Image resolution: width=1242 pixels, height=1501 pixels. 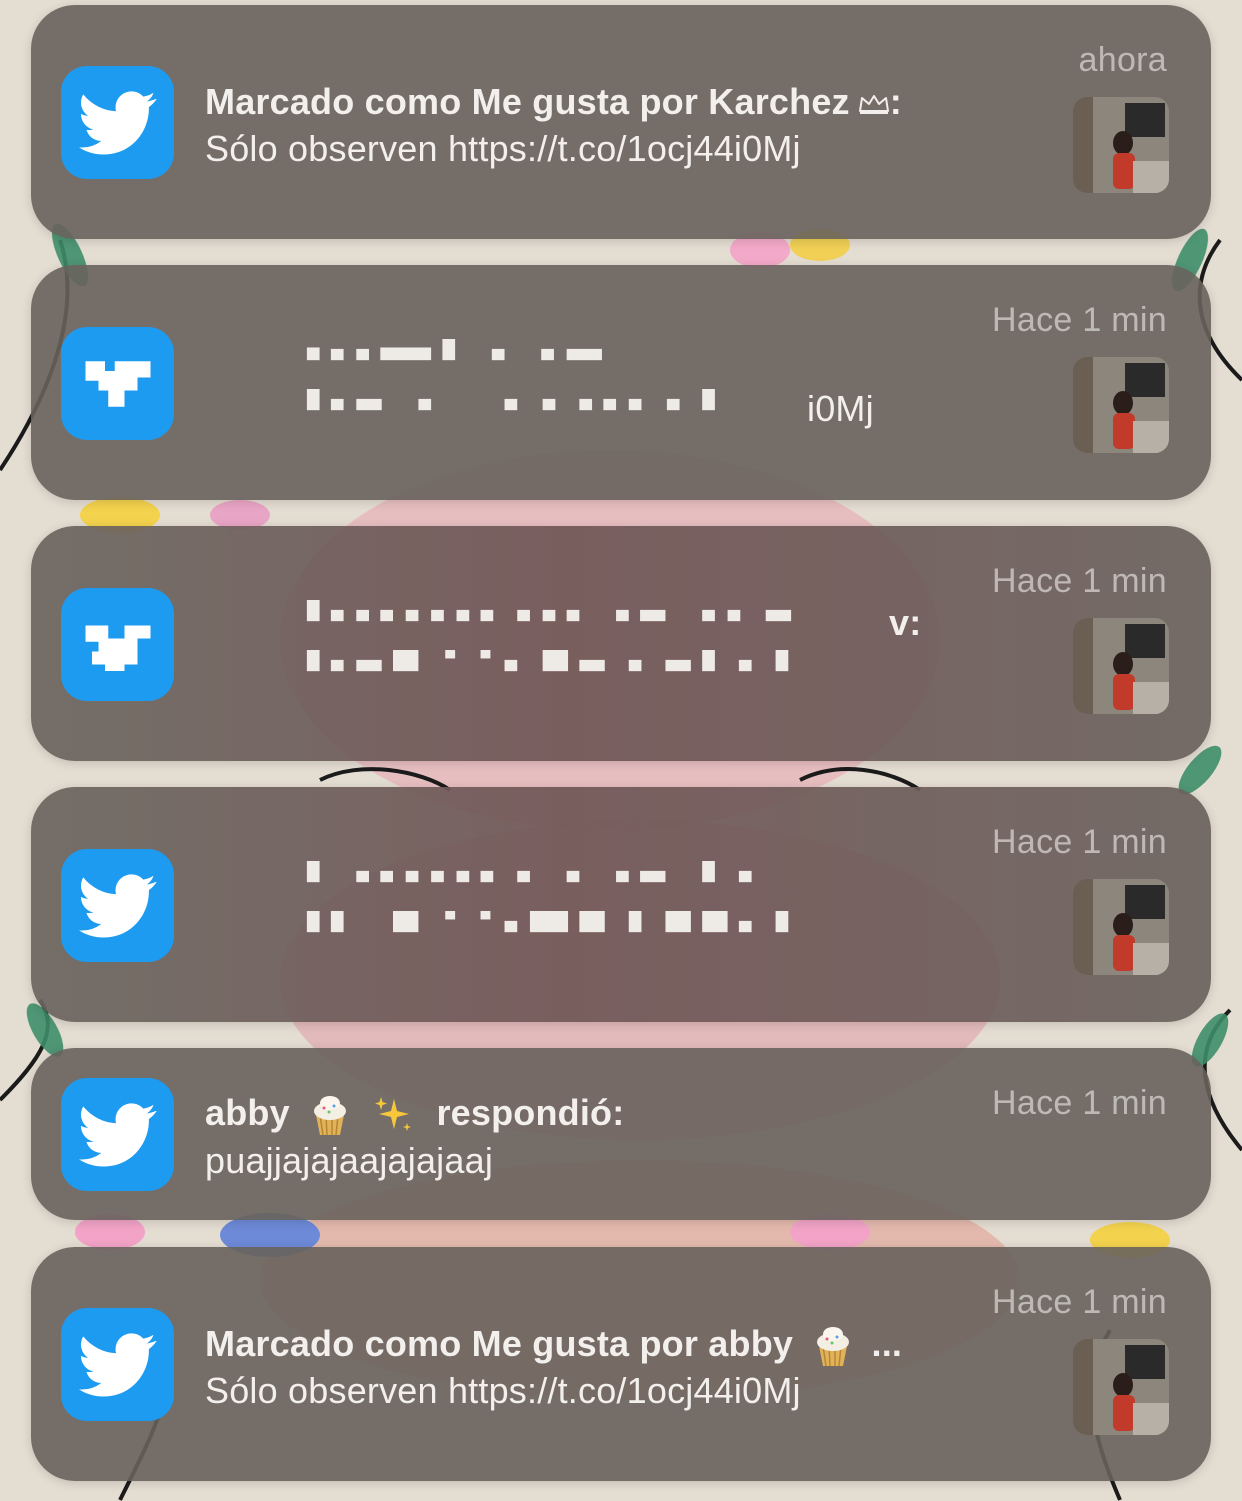 I want to click on notification-body: puajjajajaajajajaaj, so click(x=349, y=1160).